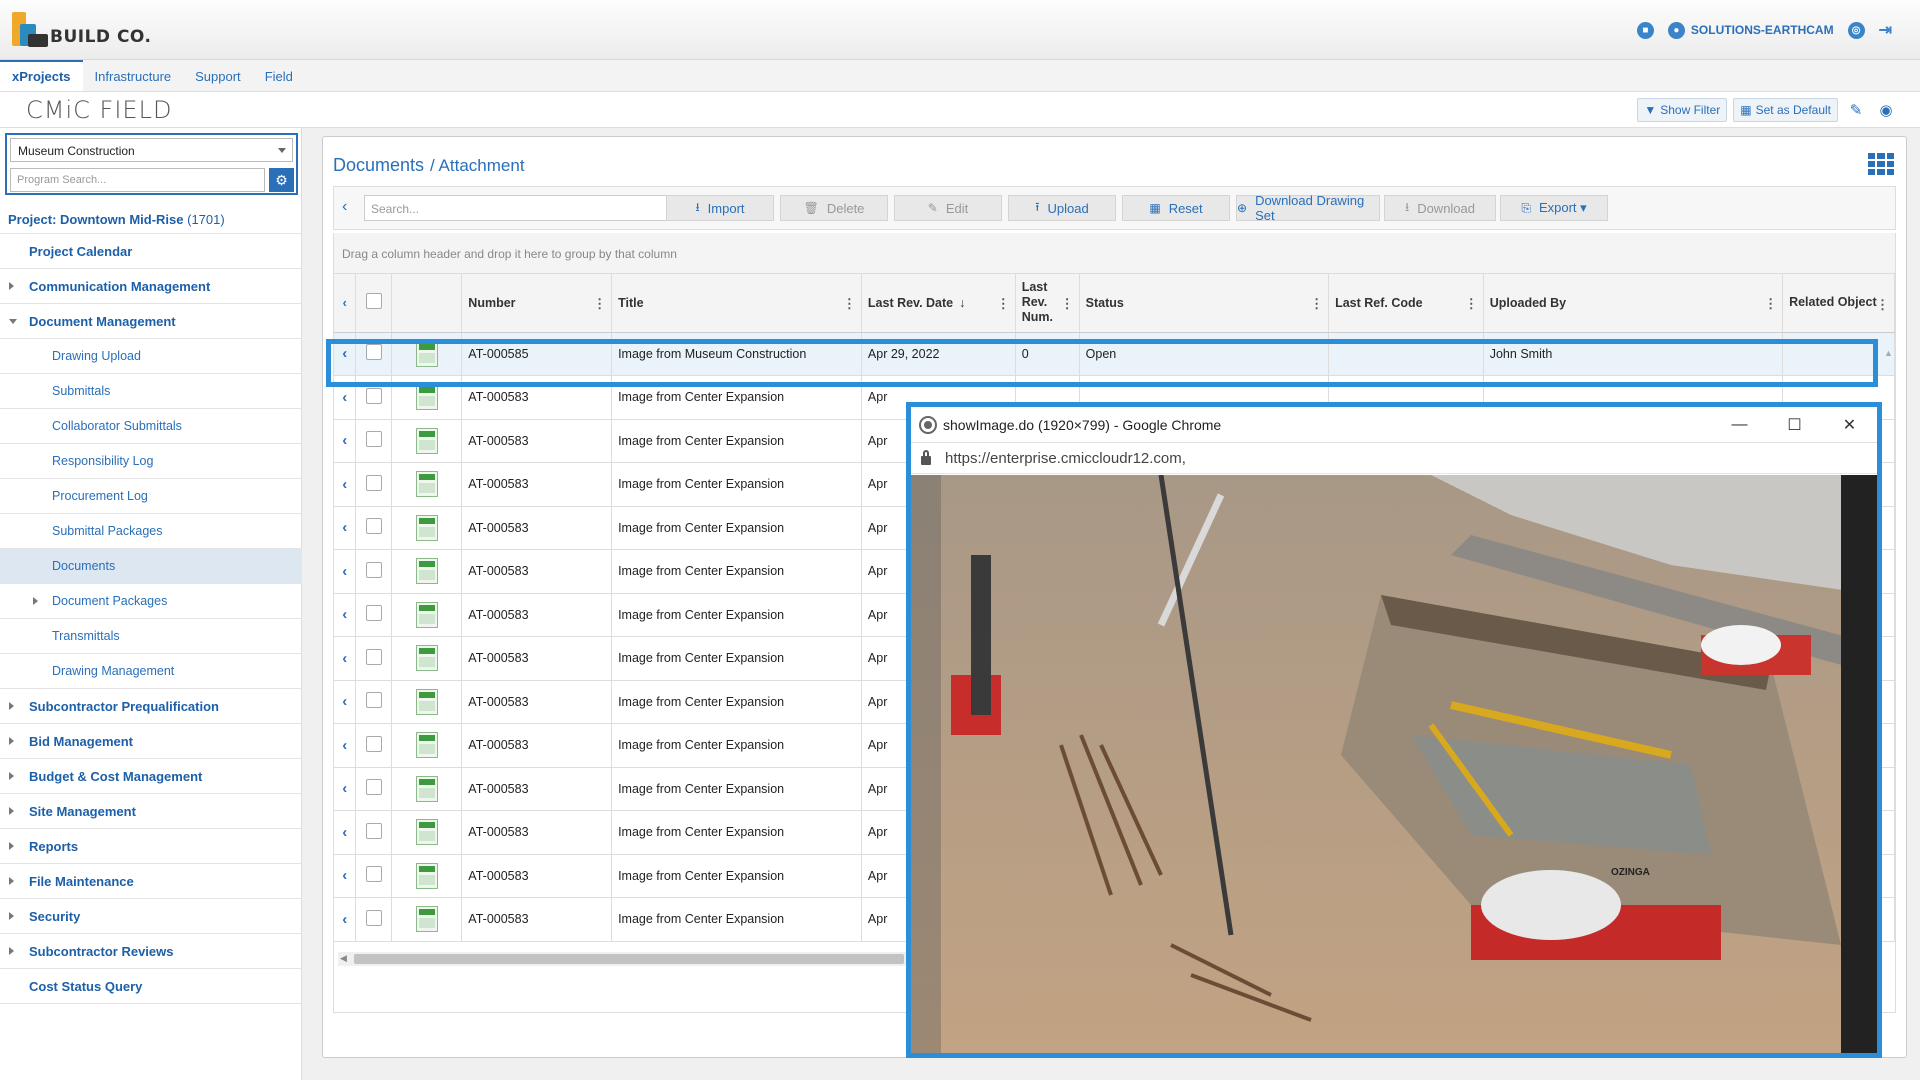  What do you see at coordinates (151, 219) in the screenshot?
I see `project-label: Project: Downtown Mid-Rise (1701)` at bounding box center [151, 219].